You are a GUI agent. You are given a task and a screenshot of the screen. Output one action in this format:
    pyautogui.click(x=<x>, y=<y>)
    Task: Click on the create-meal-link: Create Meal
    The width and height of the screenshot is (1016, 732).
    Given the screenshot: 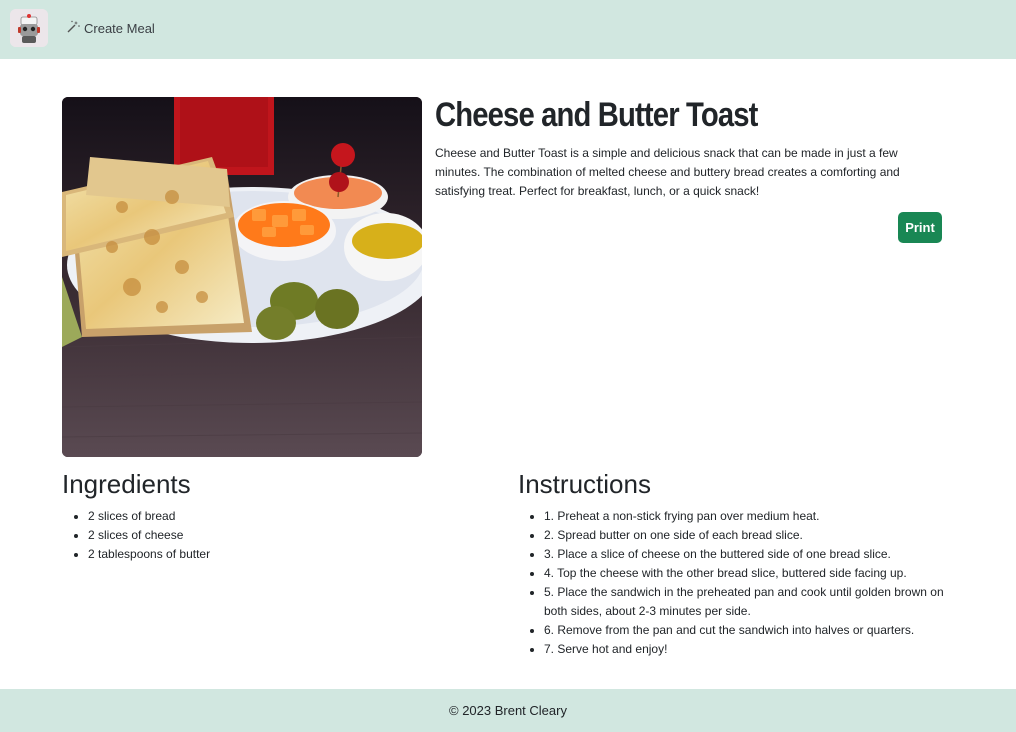 What is the action you would take?
    pyautogui.click(x=111, y=28)
    